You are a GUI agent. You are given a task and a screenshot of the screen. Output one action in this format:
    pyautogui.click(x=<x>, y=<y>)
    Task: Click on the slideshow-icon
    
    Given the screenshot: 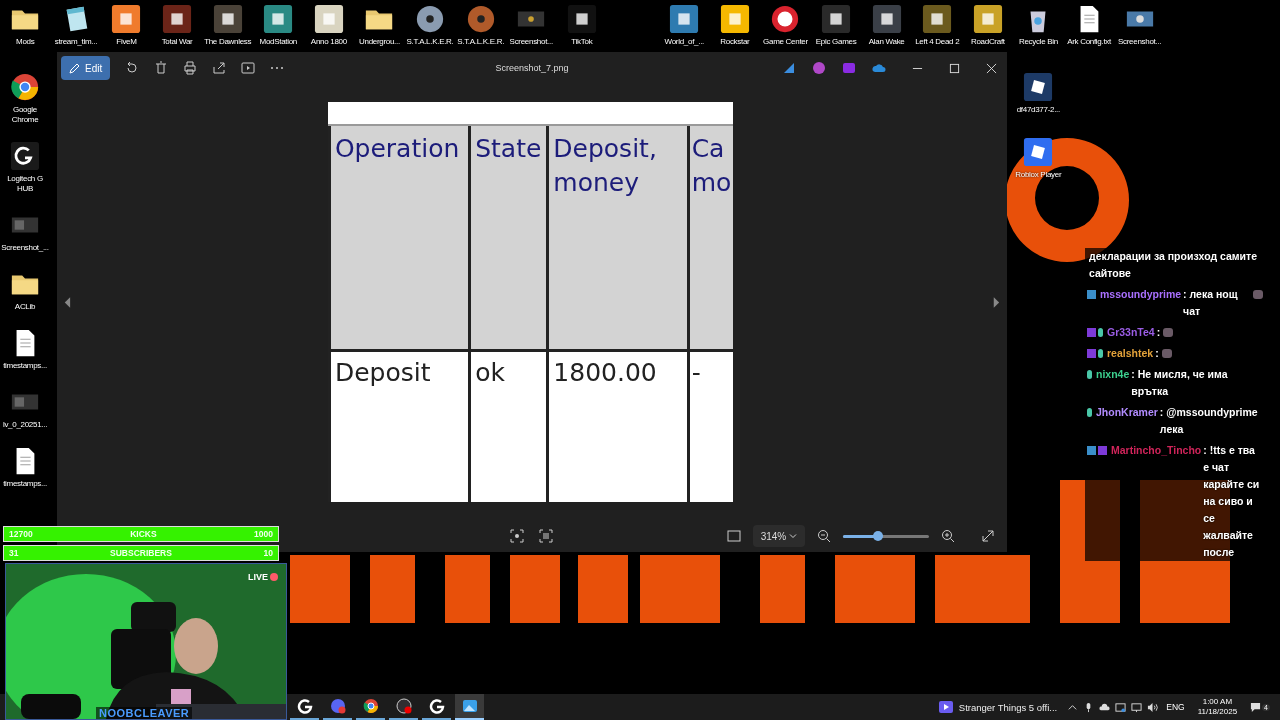 What is the action you would take?
    pyautogui.click(x=248, y=68)
    